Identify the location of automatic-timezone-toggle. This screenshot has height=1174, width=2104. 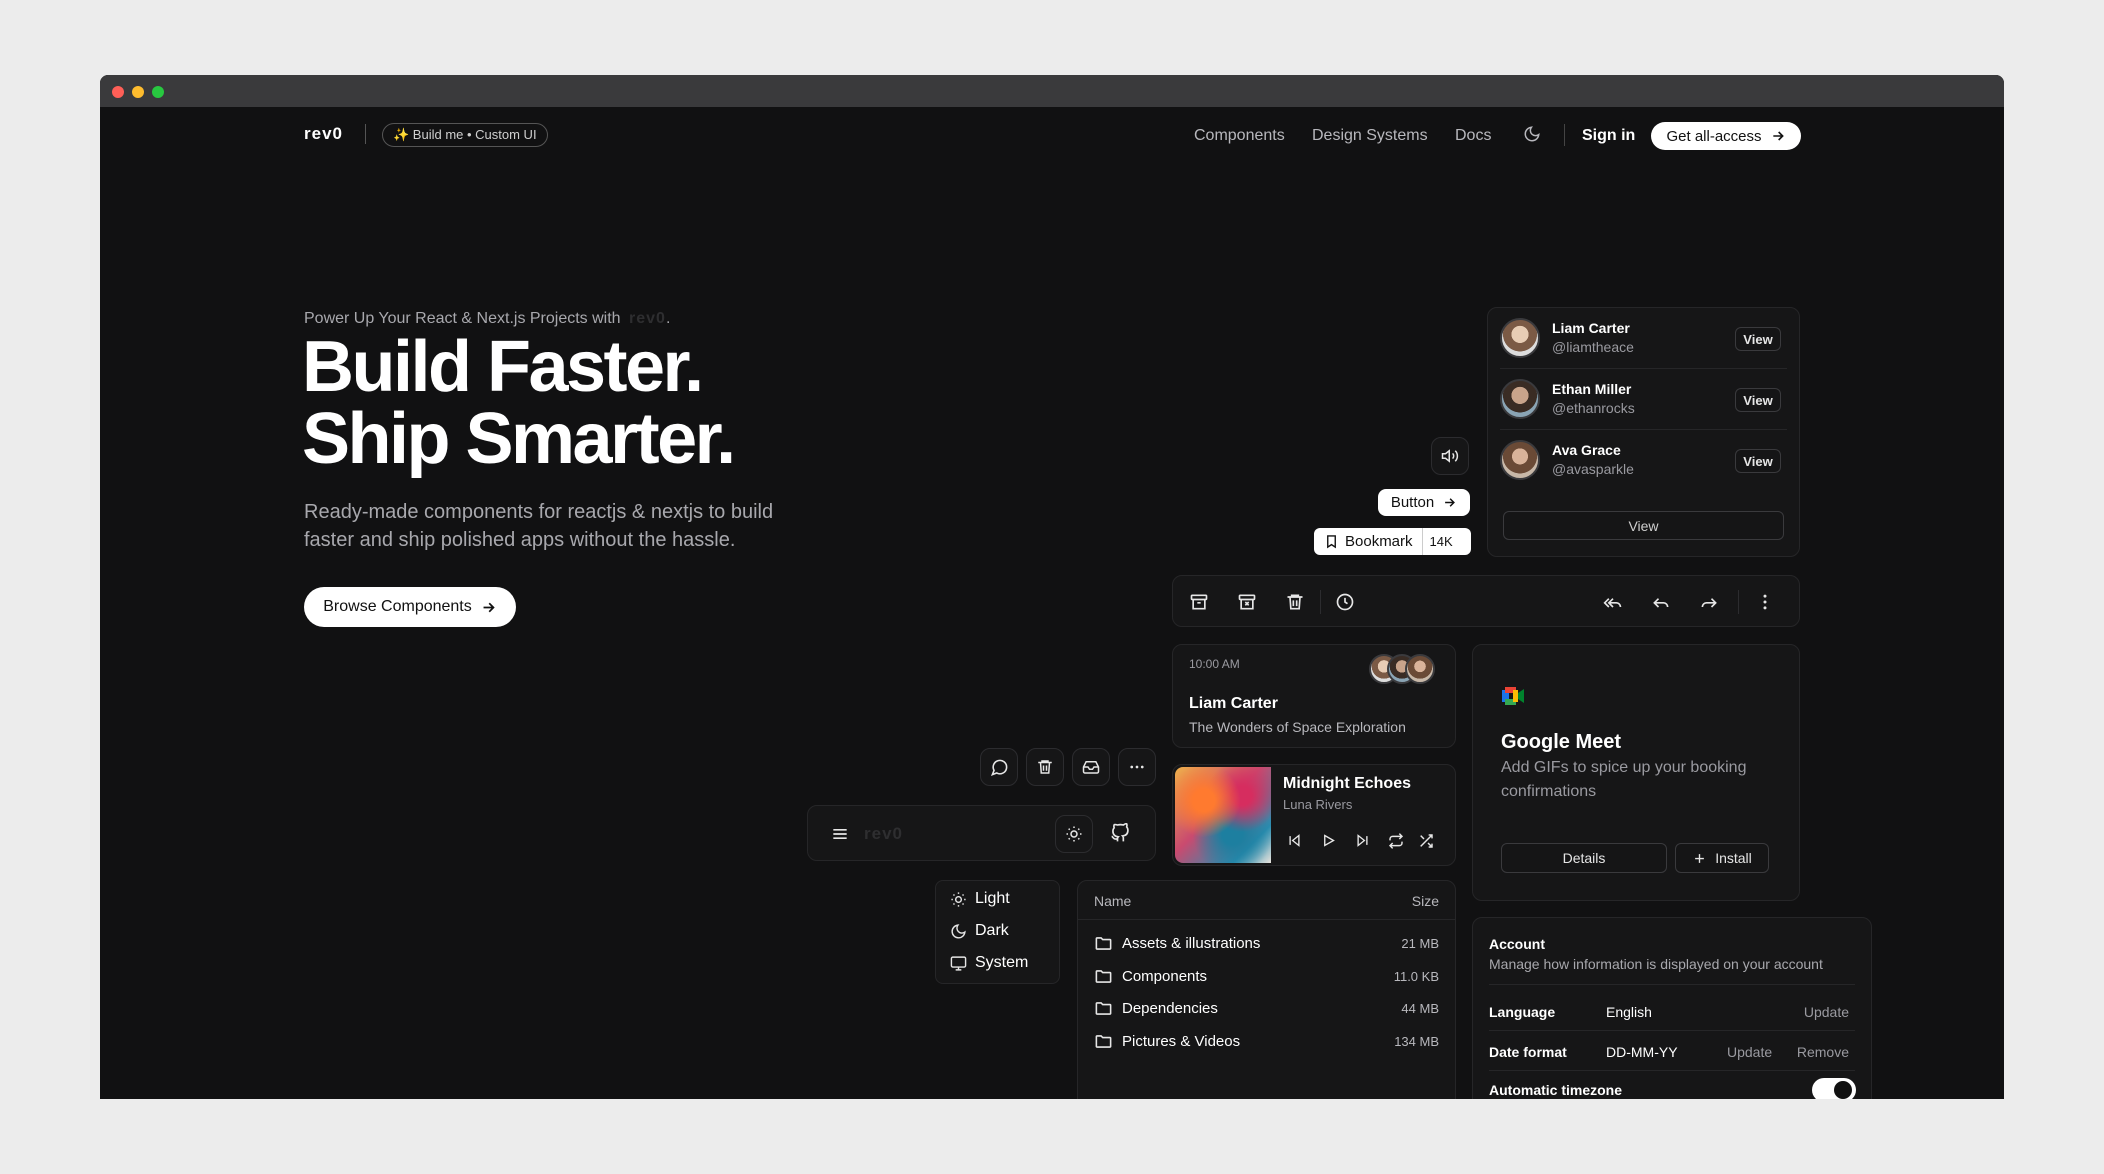
(1834, 1088).